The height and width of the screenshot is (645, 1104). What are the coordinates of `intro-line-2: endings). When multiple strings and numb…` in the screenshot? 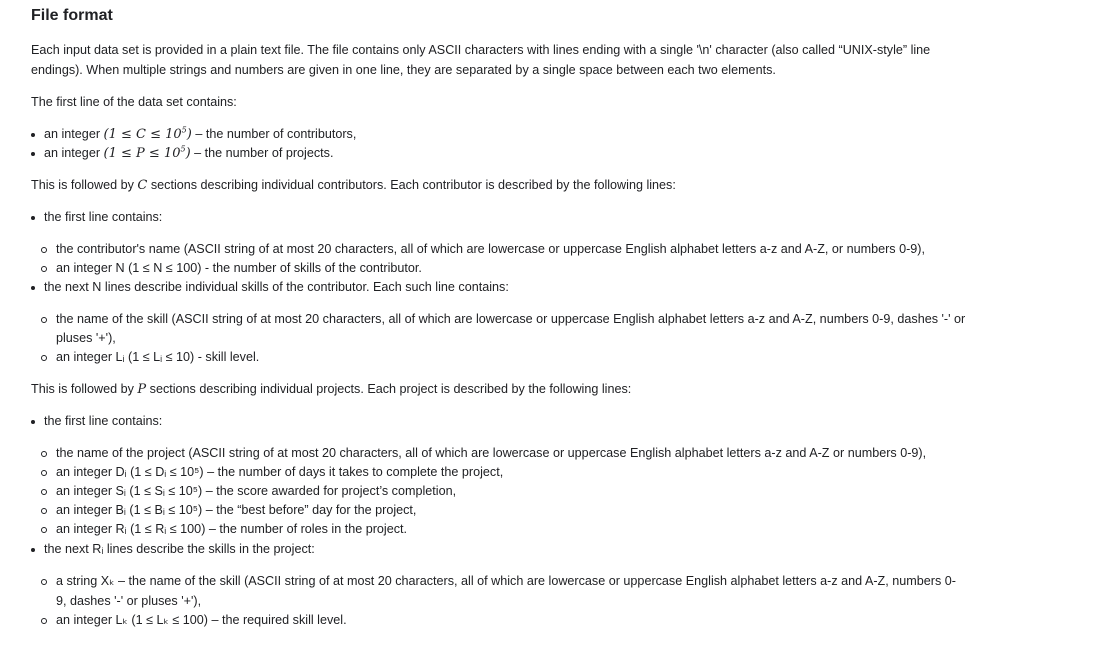 It's located at (403, 70).